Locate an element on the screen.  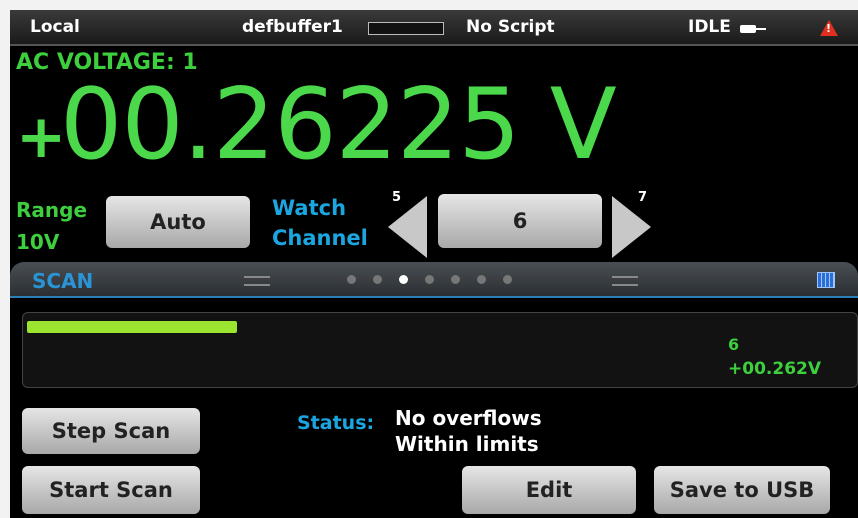
prev-channel-arrow-icon is located at coordinates (407, 227).